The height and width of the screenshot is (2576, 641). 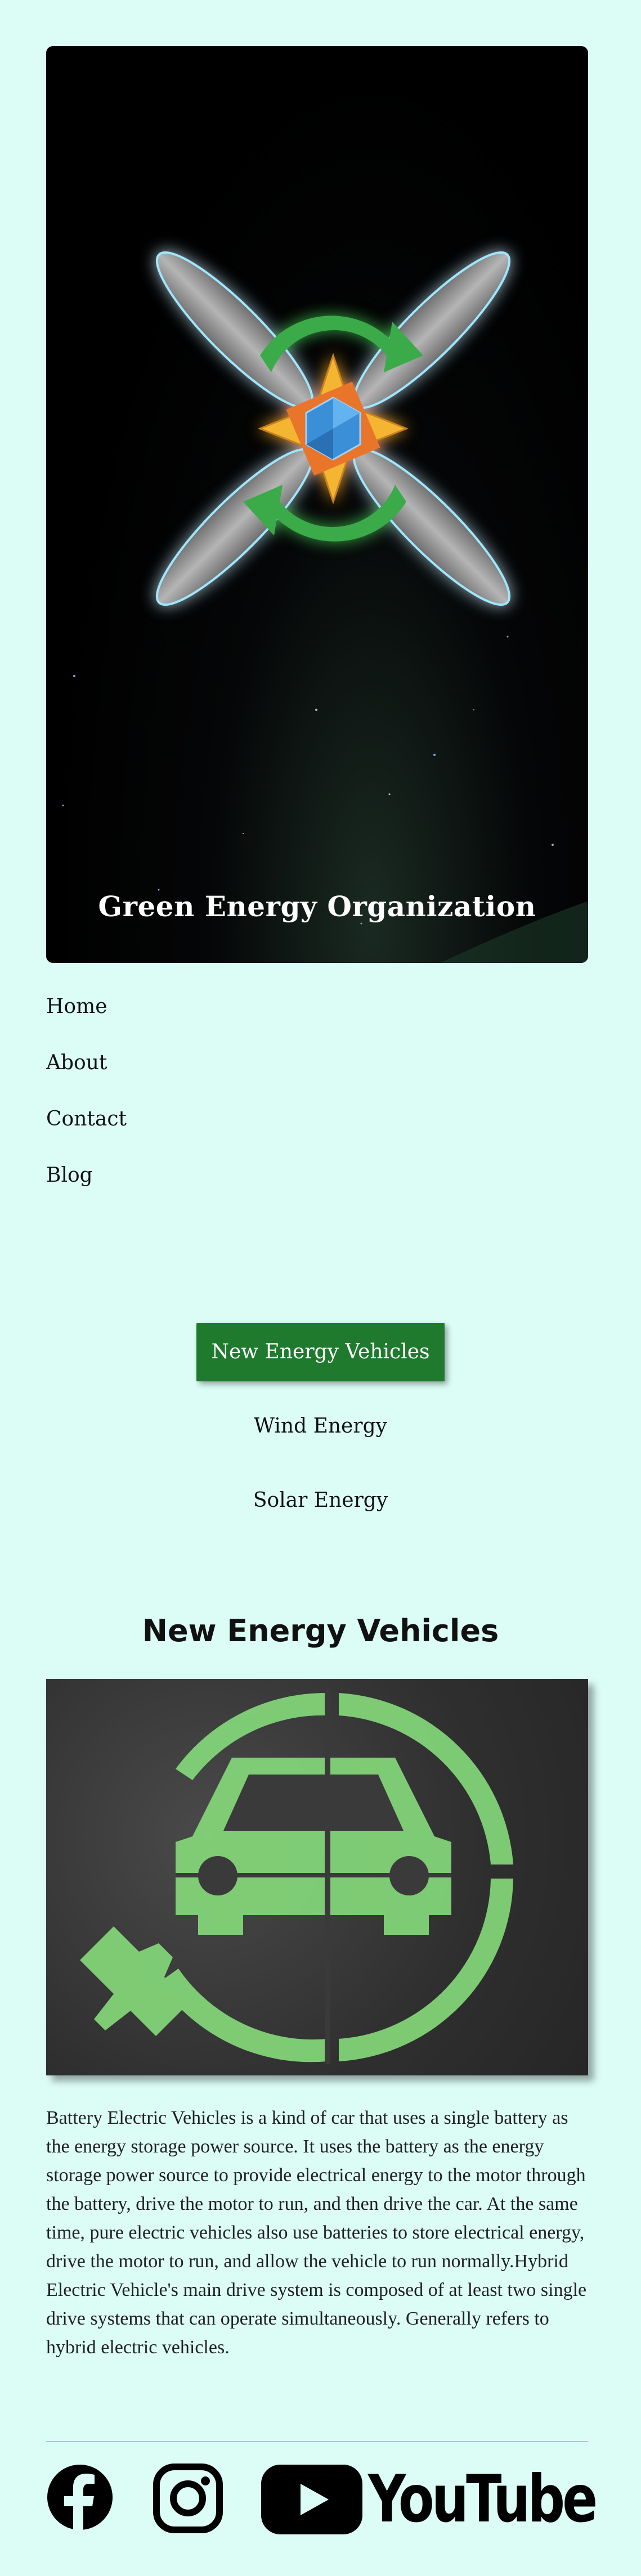 I want to click on youtube-link: YouTube, so click(x=429, y=2499).